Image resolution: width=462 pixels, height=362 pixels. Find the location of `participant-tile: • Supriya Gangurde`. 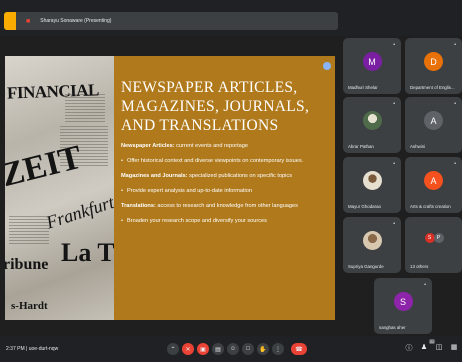

participant-tile: • Supriya Gangurde is located at coordinates (372, 245).